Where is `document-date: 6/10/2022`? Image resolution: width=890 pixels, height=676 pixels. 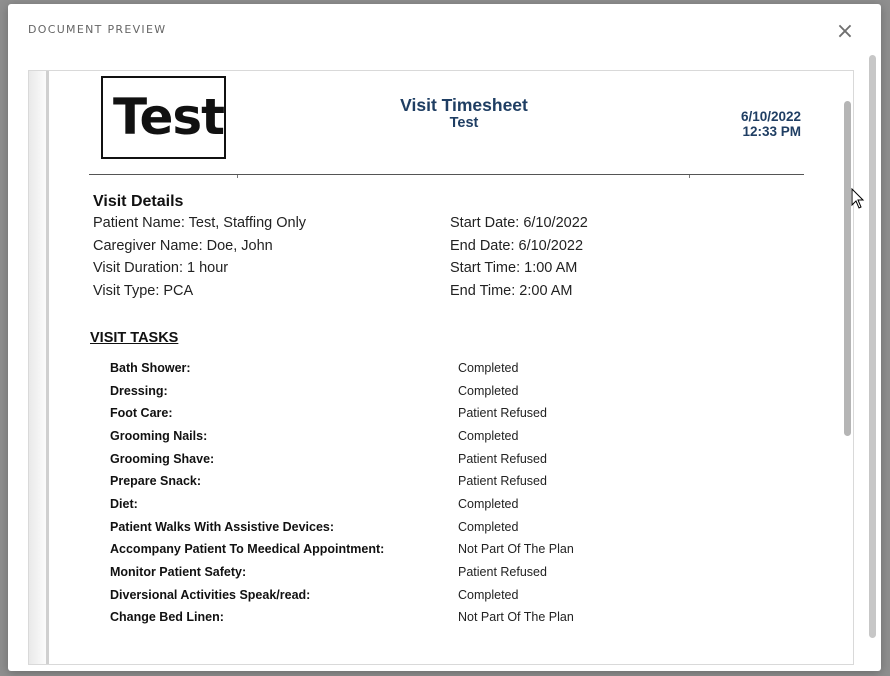
document-date: 6/10/2022 is located at coordinates (770, 116).